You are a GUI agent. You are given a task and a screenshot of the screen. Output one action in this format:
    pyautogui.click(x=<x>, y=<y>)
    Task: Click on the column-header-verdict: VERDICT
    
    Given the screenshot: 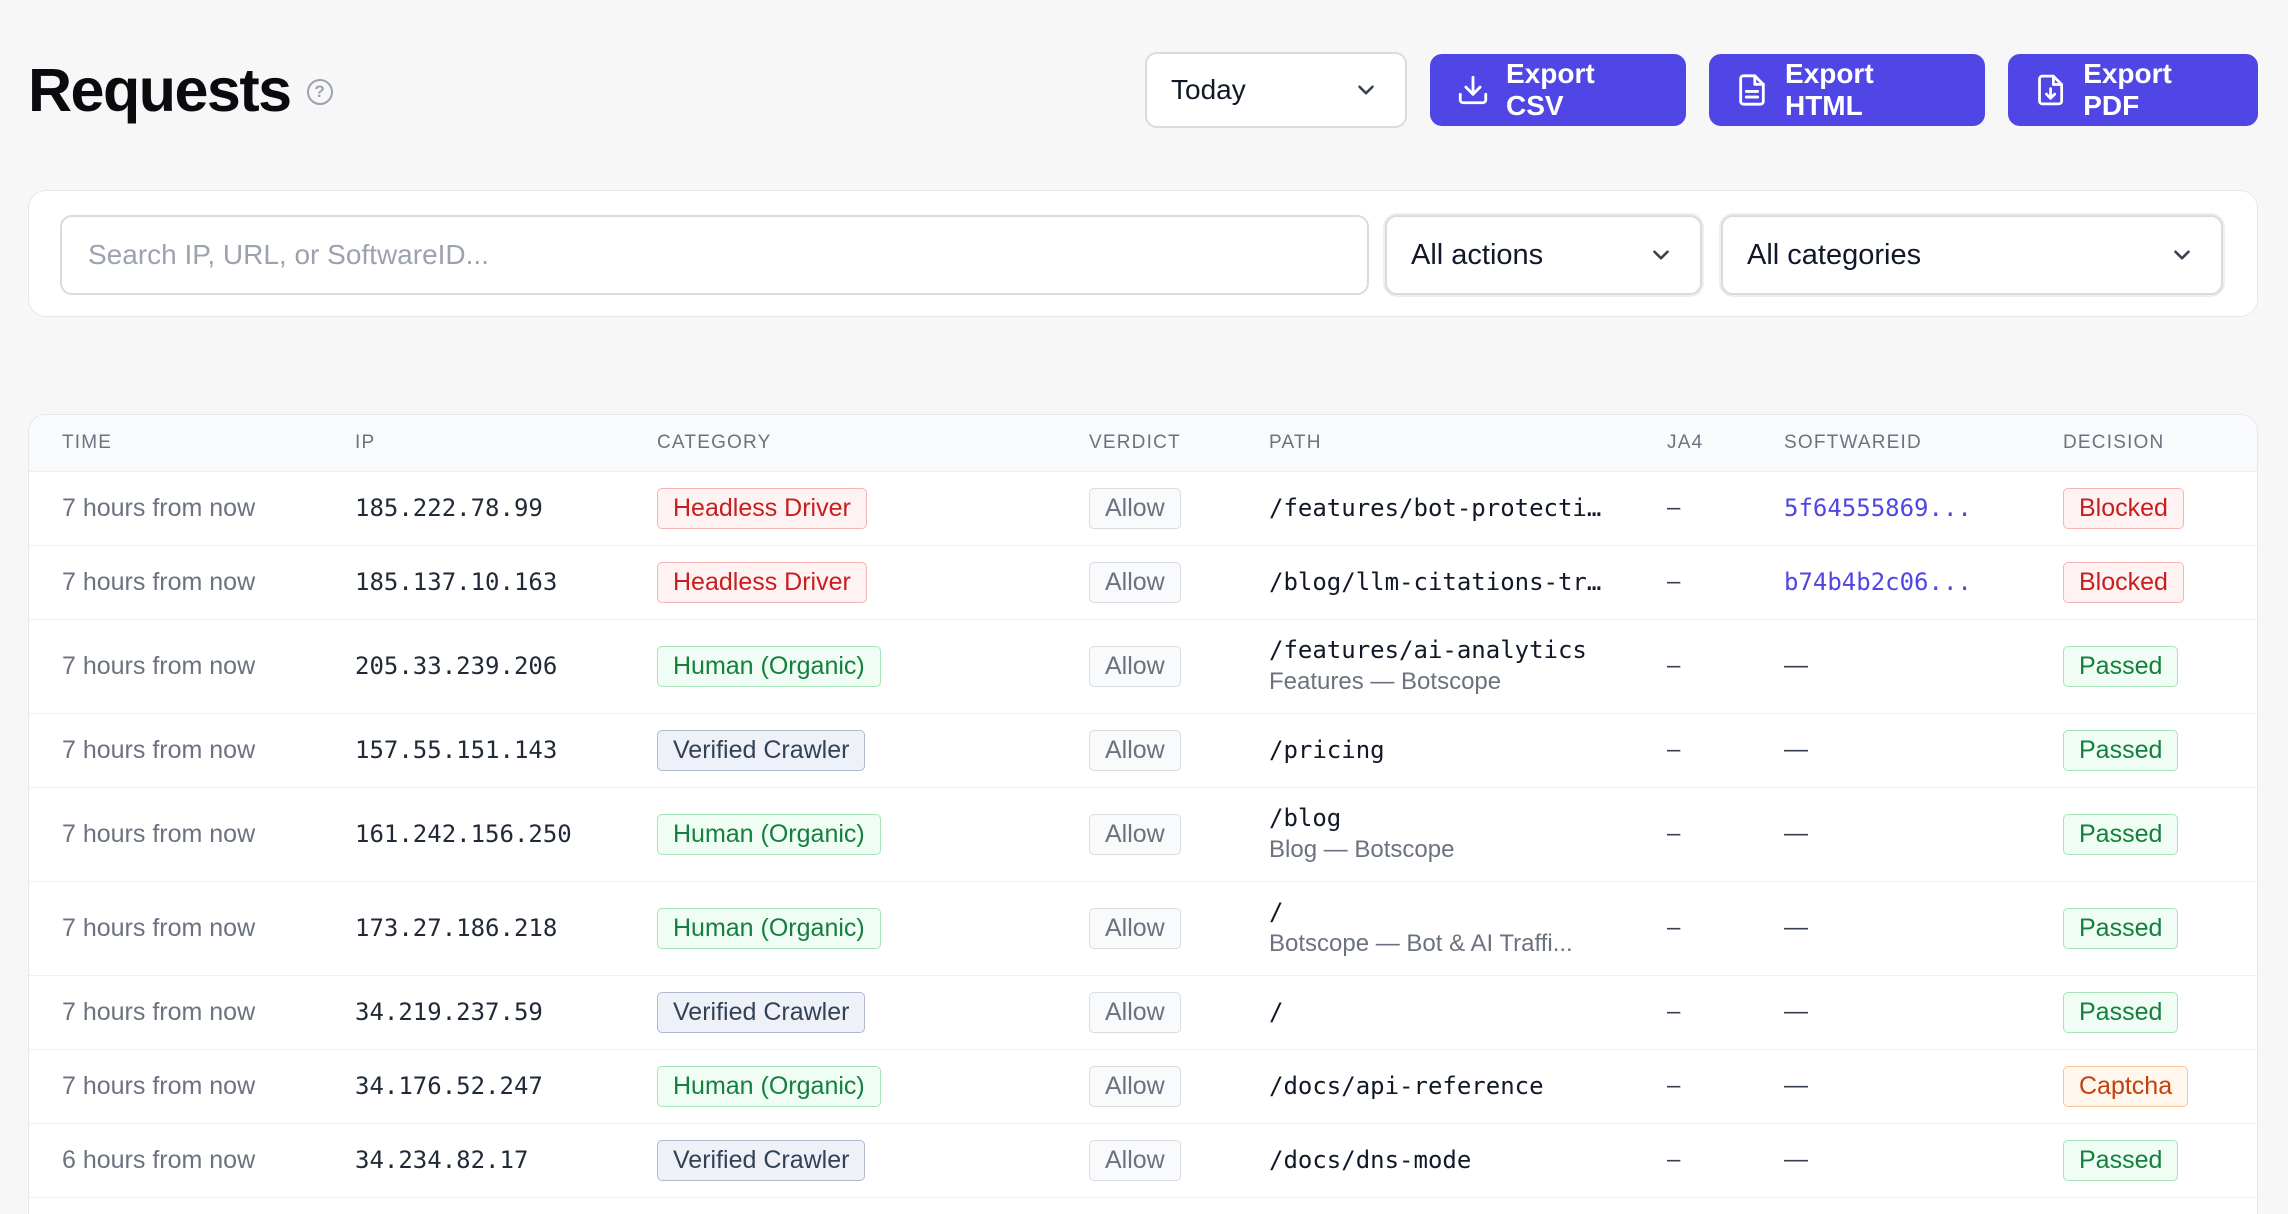 What is the action you would take?
    pyautogui.click(x=1146, y=443)
    